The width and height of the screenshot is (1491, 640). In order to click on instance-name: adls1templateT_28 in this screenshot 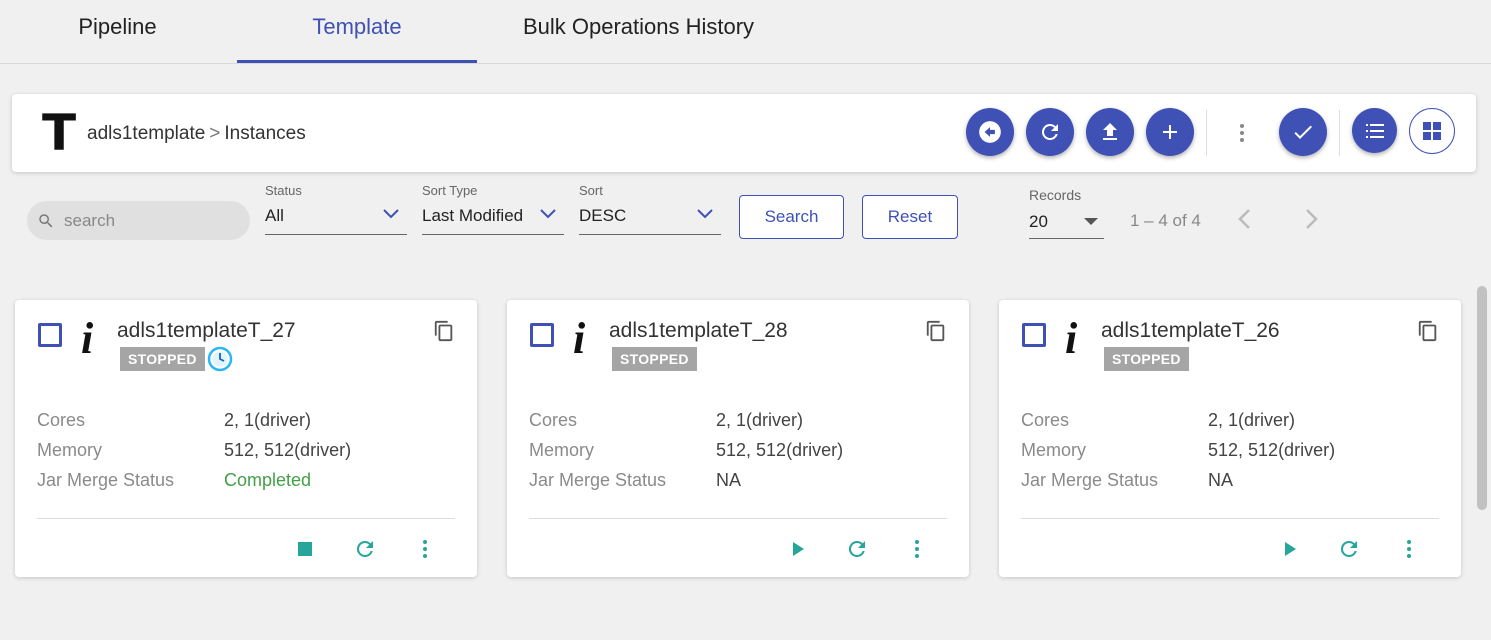, I will do `click(698, 331)`.